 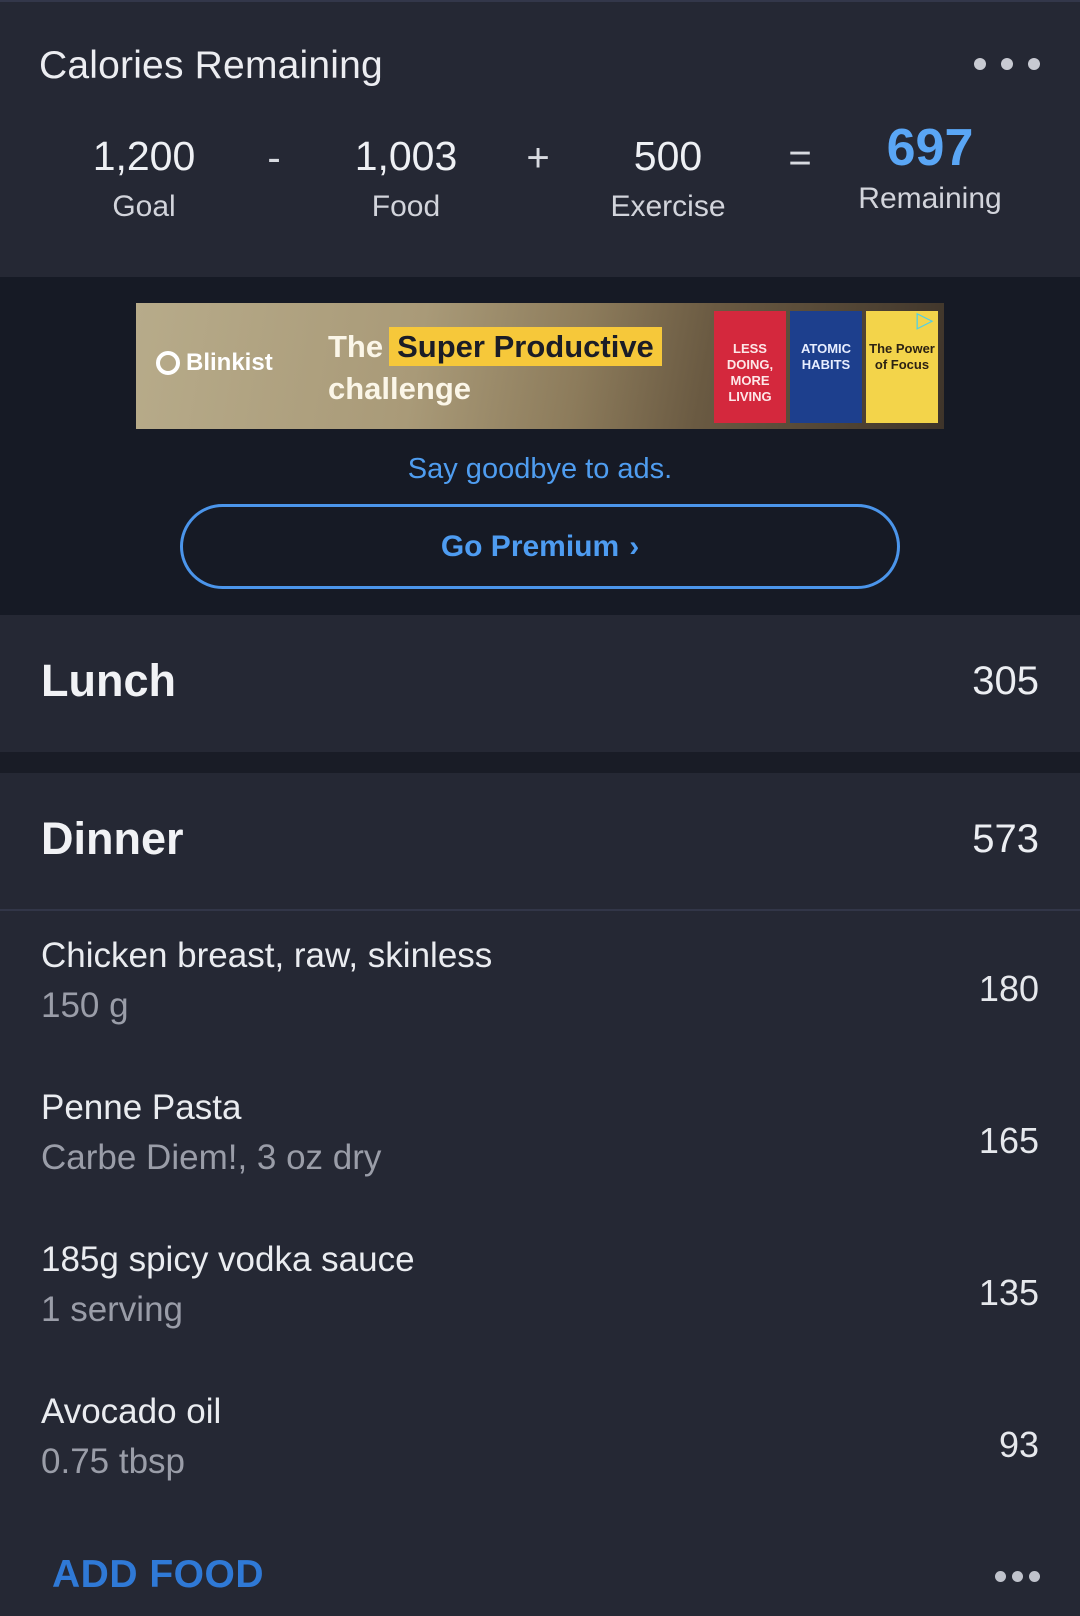 What do you see at coordinates (108, 680) in the screenshot?
I see `meal-name: Lunch` at bounding box center [108, 680].